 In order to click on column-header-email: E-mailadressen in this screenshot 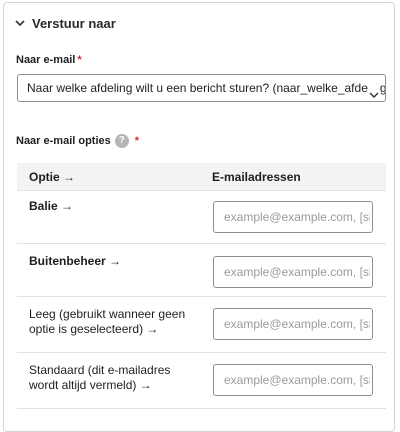, I will do `click(256, 176)`.